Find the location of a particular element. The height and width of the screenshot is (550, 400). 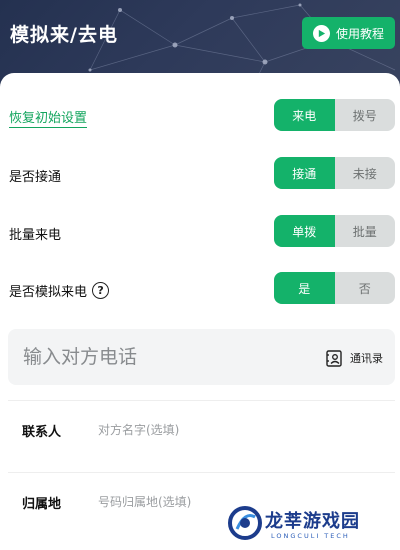

batch-label: 批量来电 is located at coordinates (35, 235).